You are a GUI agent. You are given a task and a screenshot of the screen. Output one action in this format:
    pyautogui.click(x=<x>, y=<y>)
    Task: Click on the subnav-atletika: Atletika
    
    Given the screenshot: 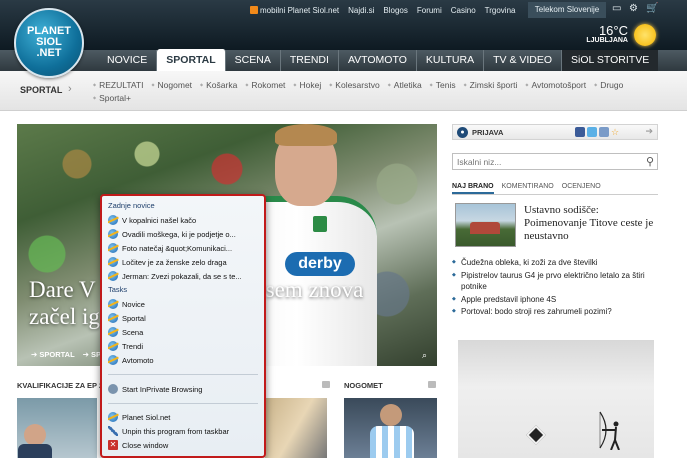 What is the action you would take?
    pyautogui.click(x=405, y=85)
    